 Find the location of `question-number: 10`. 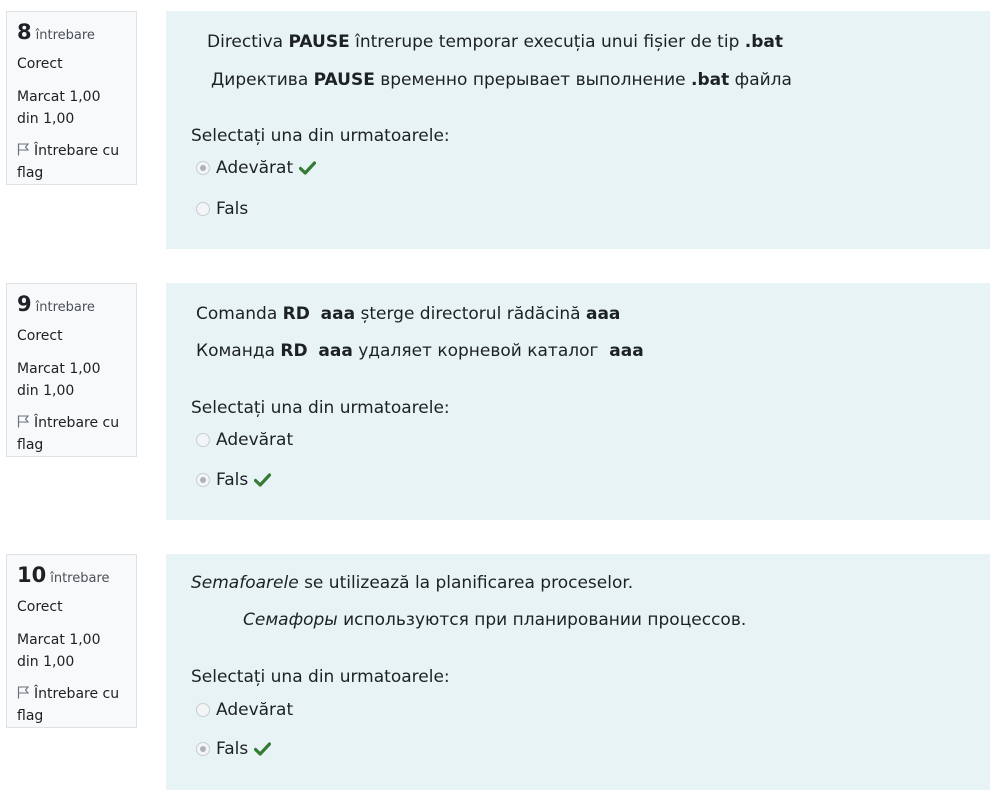

question-number: 10 is located at coordinates (32, 575).